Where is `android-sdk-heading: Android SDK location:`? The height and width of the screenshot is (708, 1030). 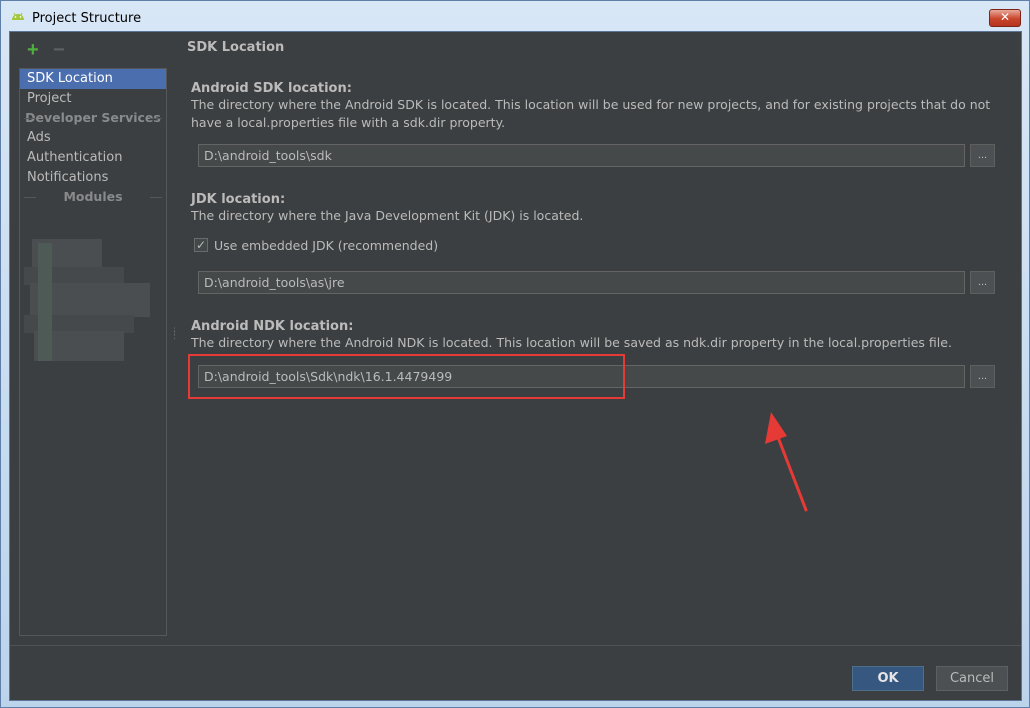
android-sdk-heading: Android SDK location: is located at coordinates (271, 88).